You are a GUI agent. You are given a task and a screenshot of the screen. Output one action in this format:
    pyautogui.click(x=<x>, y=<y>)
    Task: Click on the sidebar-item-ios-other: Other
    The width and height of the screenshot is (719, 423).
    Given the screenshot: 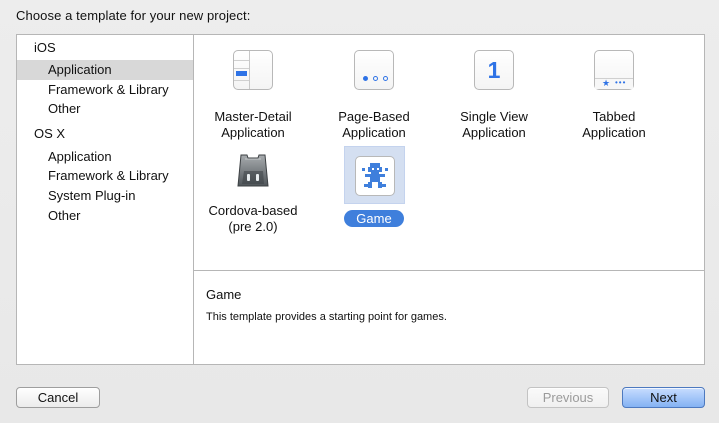 What is the action you would take?
    pyautogui.click(x=105, y=109)
    